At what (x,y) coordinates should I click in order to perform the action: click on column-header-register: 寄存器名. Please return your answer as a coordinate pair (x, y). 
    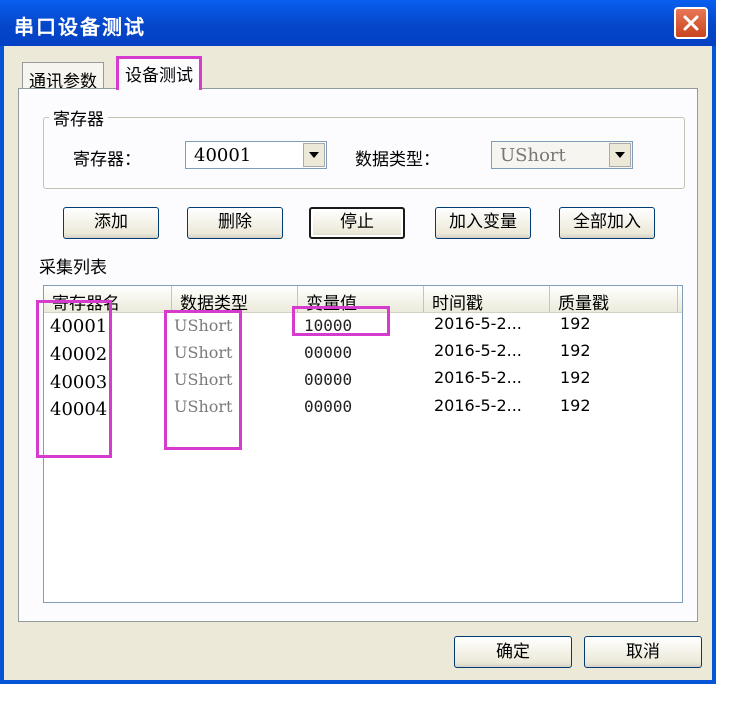
    Looking at the image, I should click on (108, 300).